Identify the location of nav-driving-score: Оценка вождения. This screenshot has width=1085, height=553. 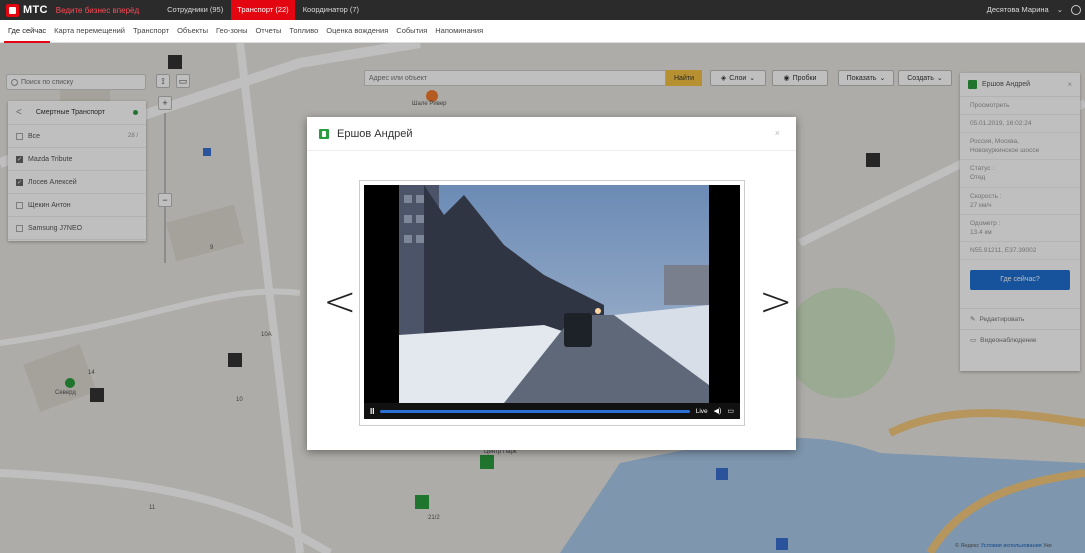
(357, 31).